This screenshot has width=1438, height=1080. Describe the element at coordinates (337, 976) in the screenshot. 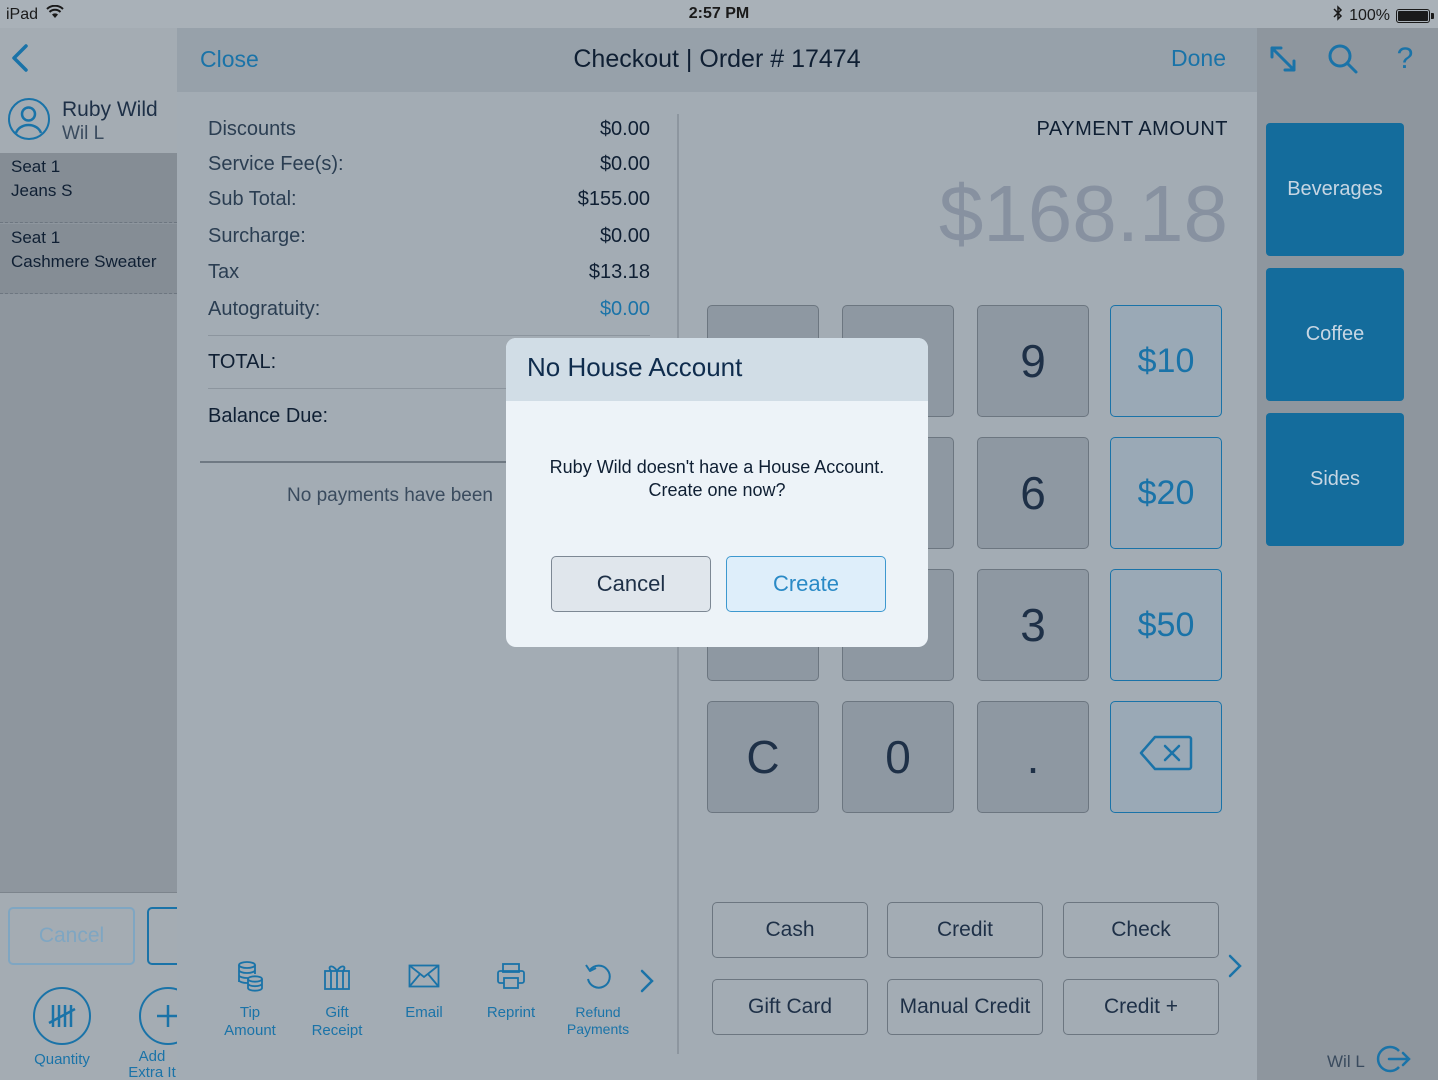

I see `gift-icon` at that location.